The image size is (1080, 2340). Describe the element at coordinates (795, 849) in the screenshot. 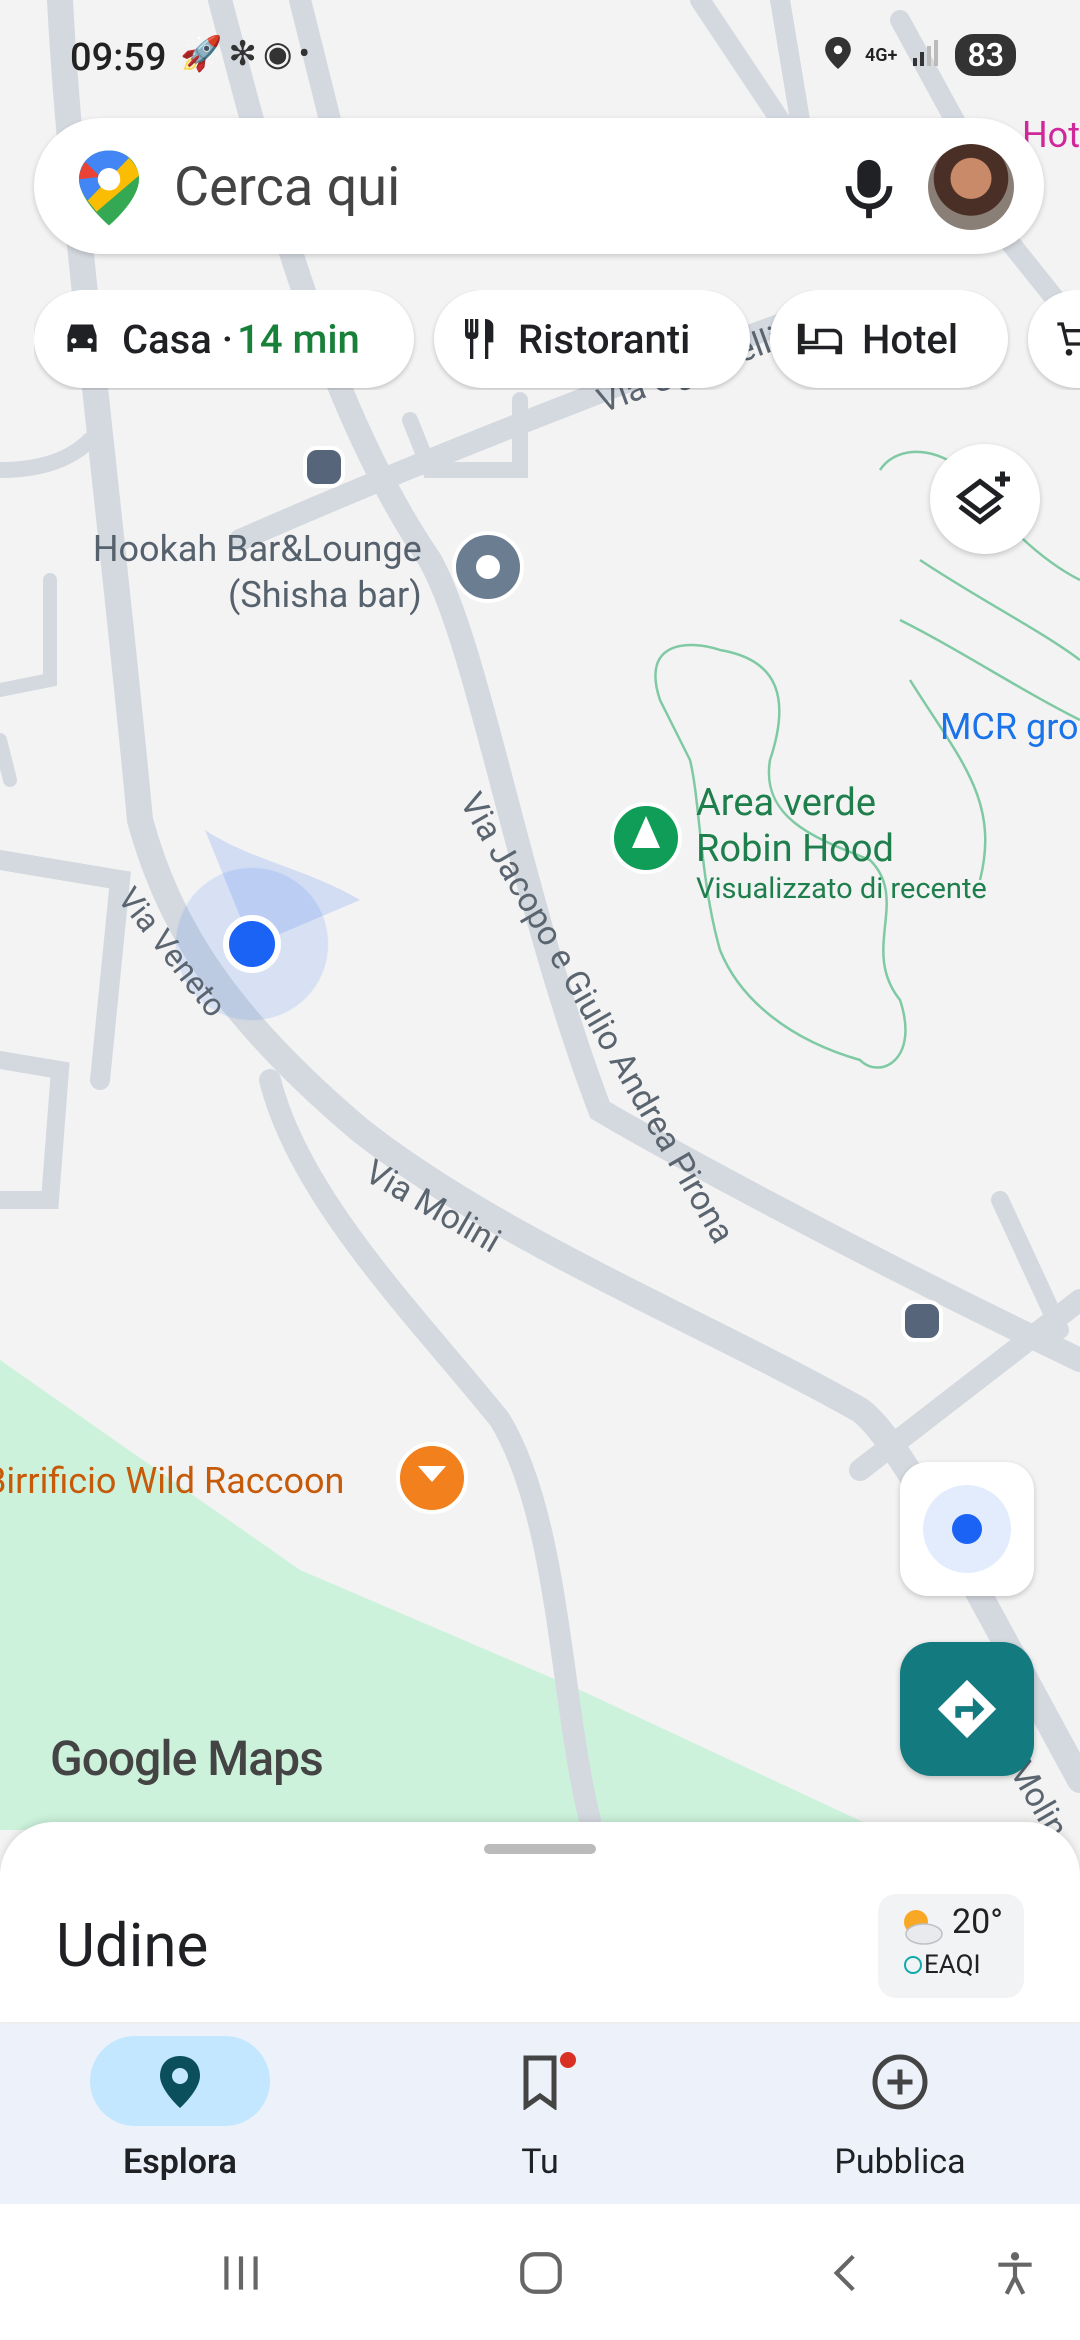

I see `place-name: Robin Hood` at that location.